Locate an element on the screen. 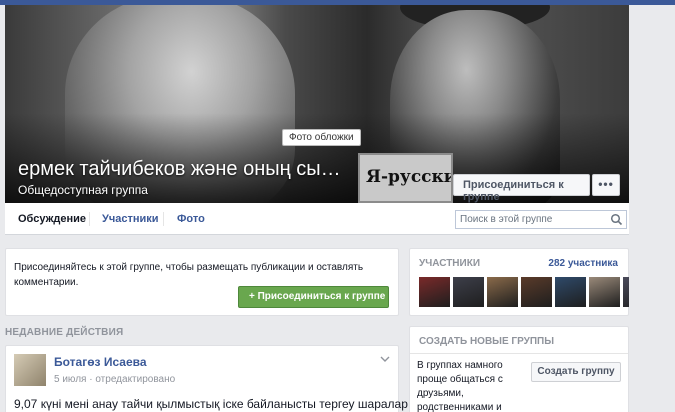 This screenshot has height=412, width=675. members-panel: УЧАСТНИКИ 282 участника is located at coordinates (531, 282).